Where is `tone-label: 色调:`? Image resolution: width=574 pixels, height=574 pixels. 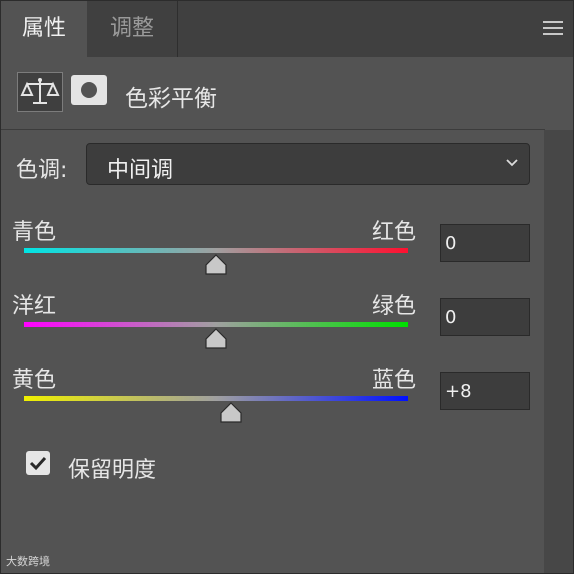 tone-label: 色调: is located at coordinates (42, 170).